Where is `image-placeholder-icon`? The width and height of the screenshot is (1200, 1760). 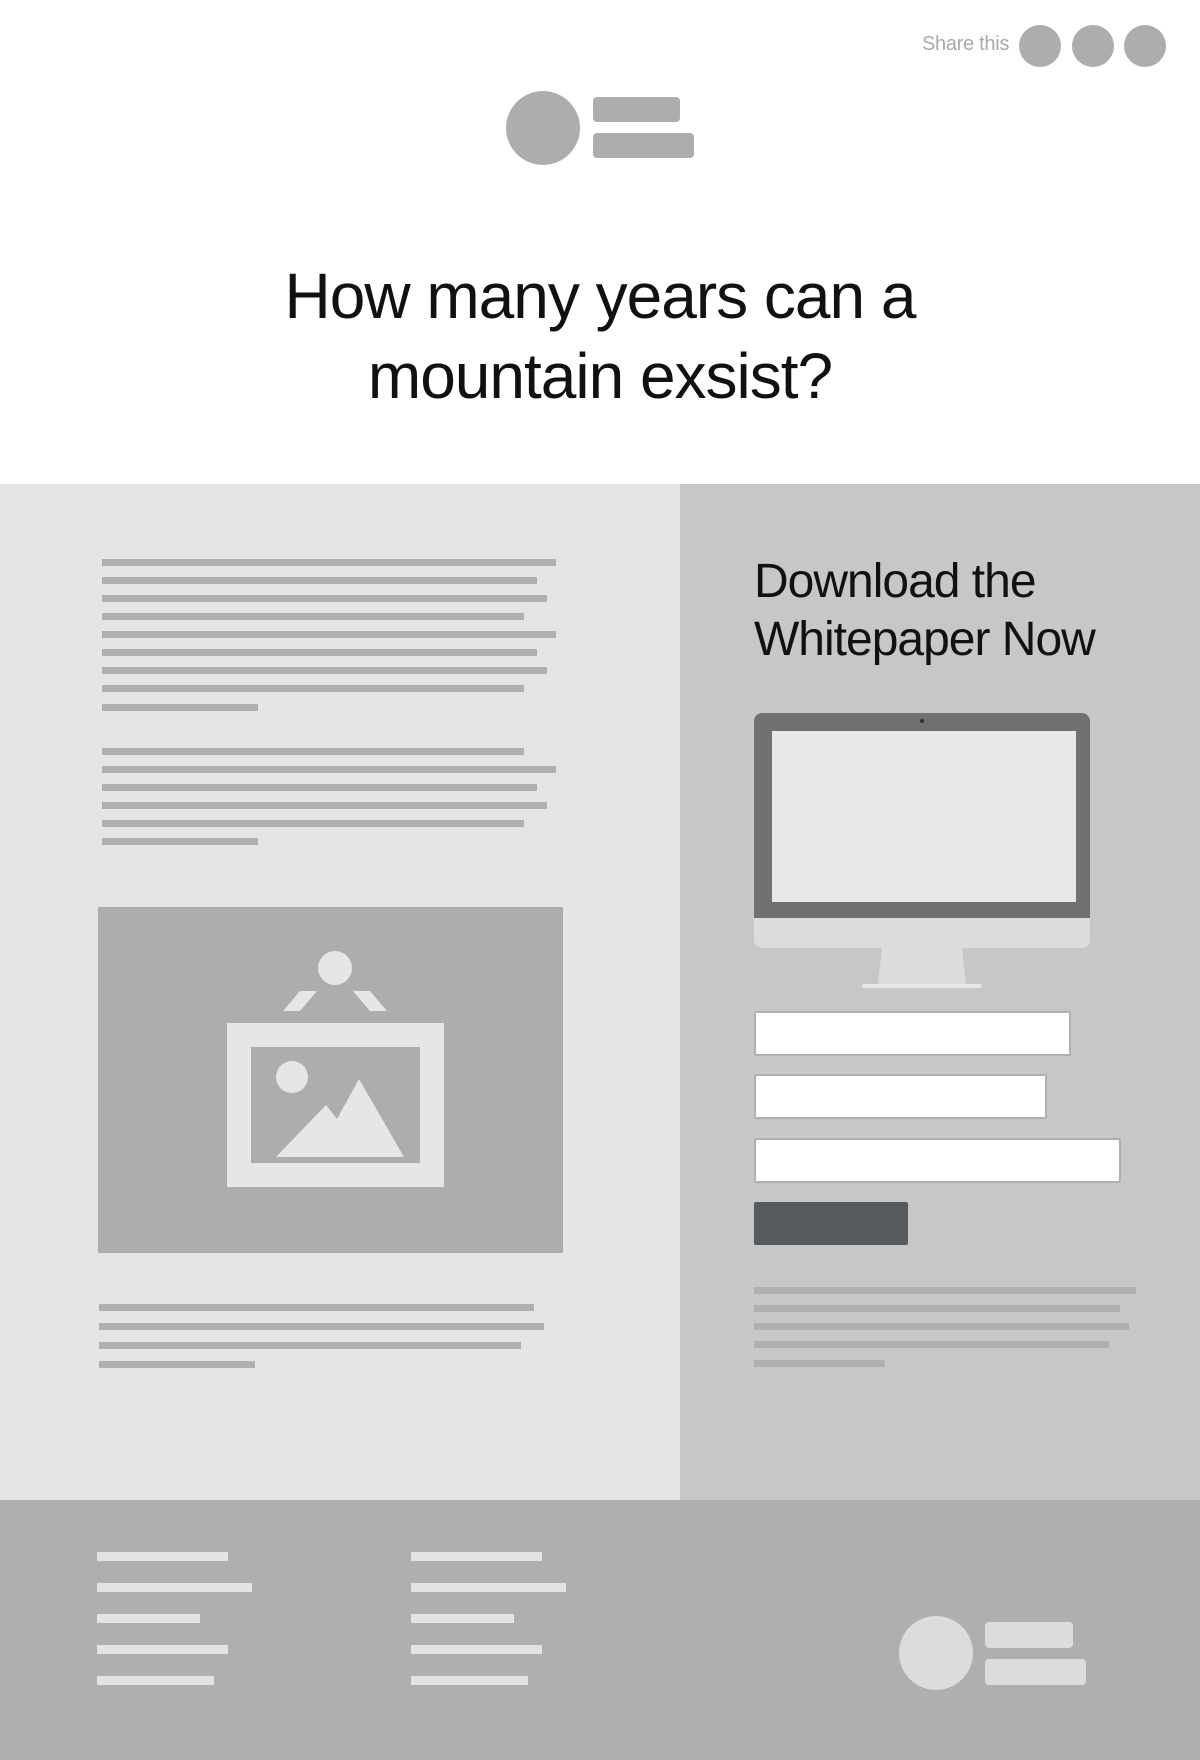
image-placeholder-icon is located at coordinates (335, 1069).